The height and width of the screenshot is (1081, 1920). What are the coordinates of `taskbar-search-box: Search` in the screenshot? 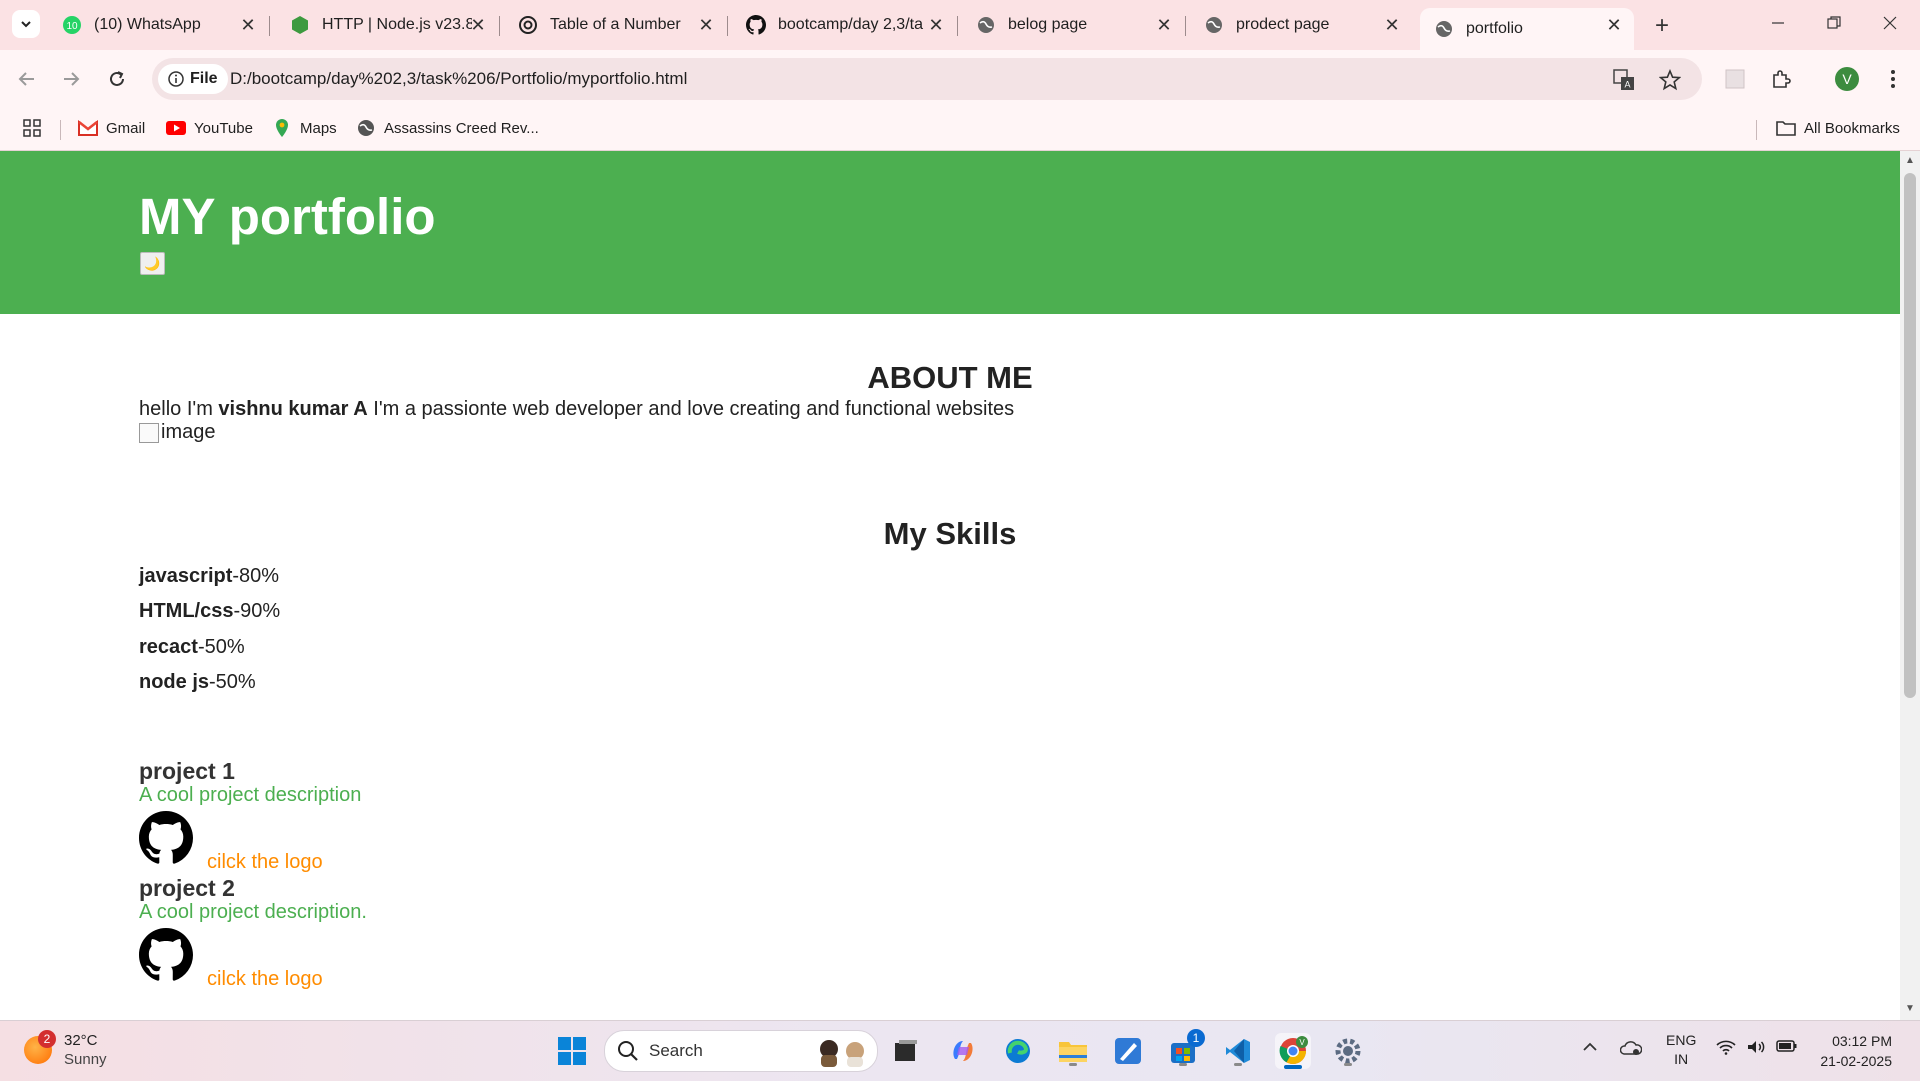 It's located at (741, 1051).